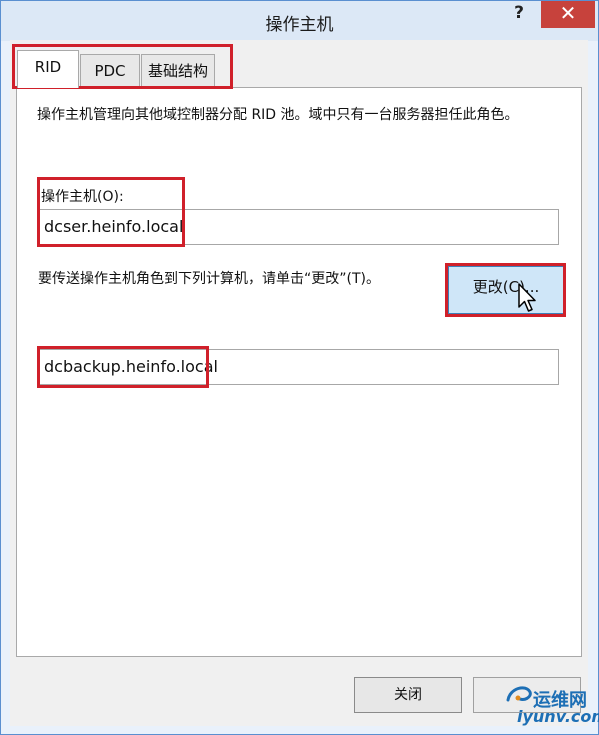 The image size is (599, 735). What do you see at coordinates (568, 14) in the screenshot?
I see `close-window-button: ✕` at bounding box center [568, 14].